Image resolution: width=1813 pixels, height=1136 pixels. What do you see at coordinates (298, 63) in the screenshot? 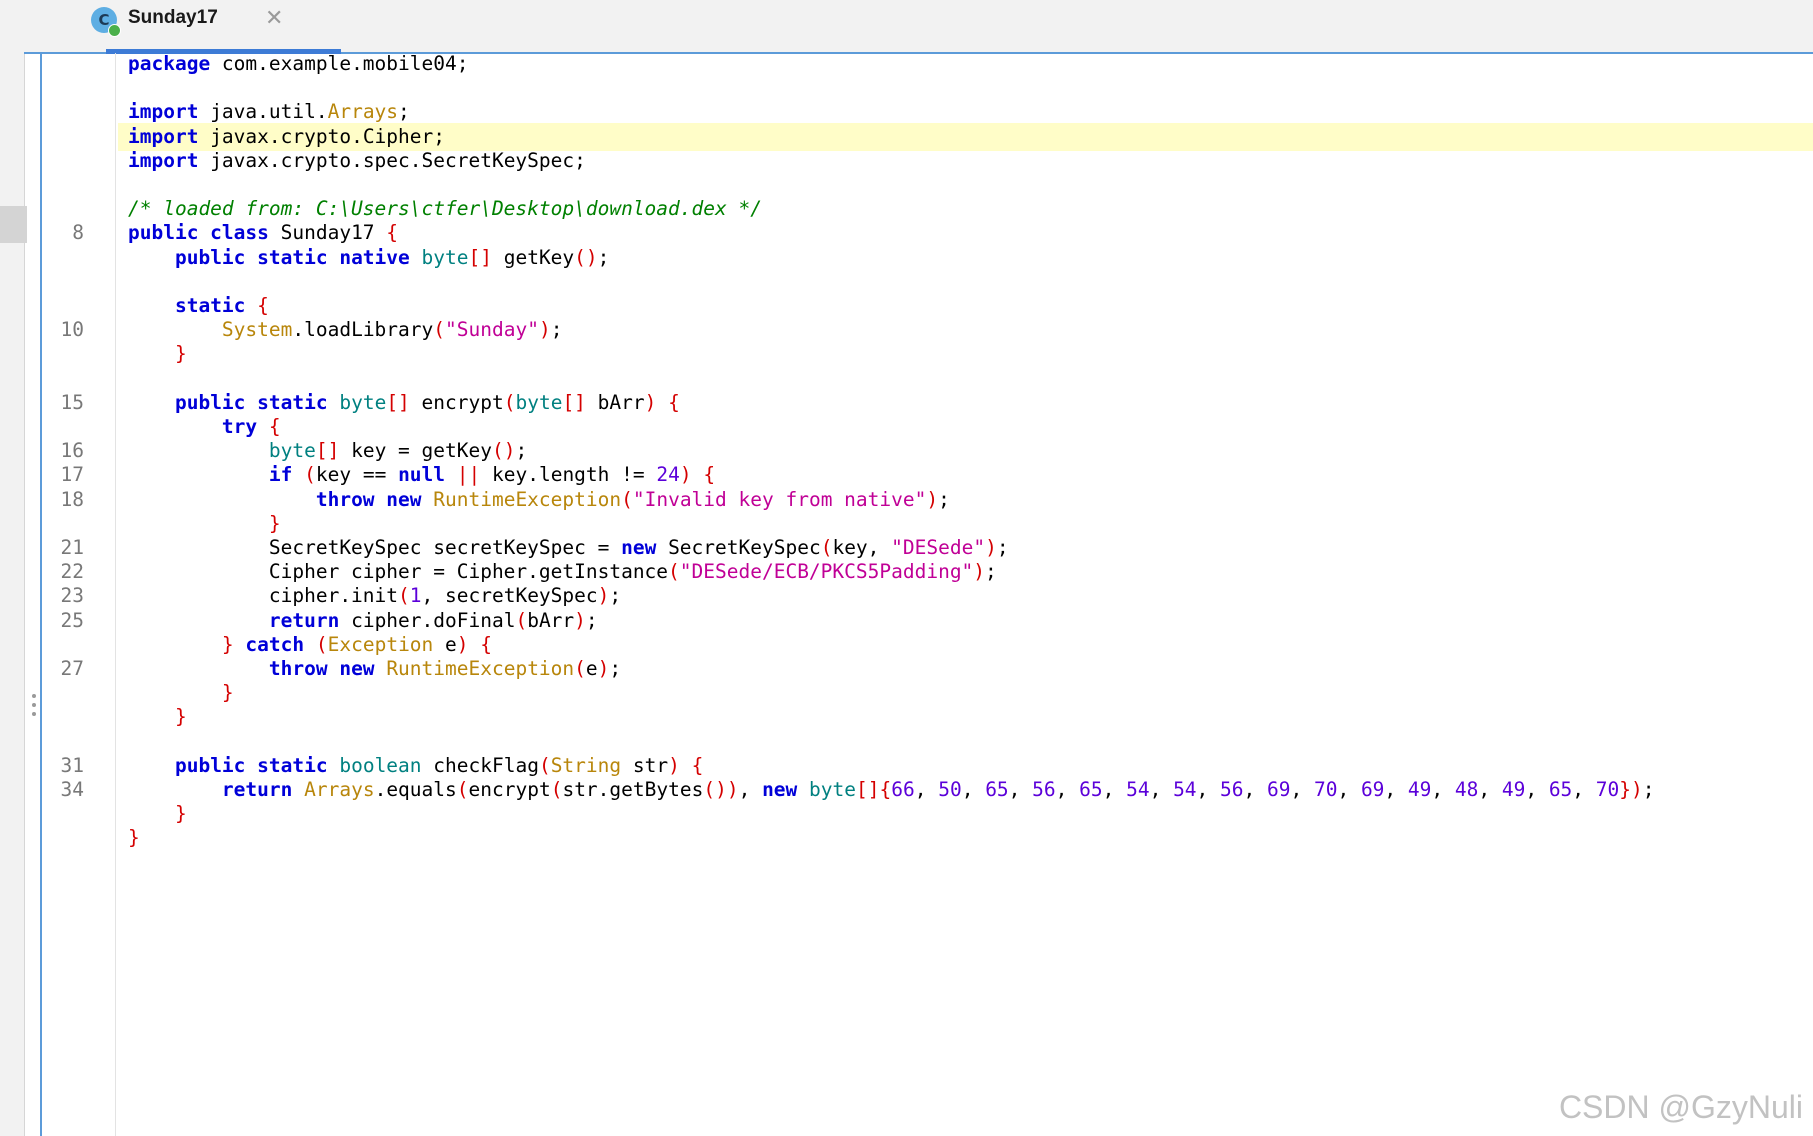
I see `code-text: package com.example.mobile04;` at bounding box center [298, 63].